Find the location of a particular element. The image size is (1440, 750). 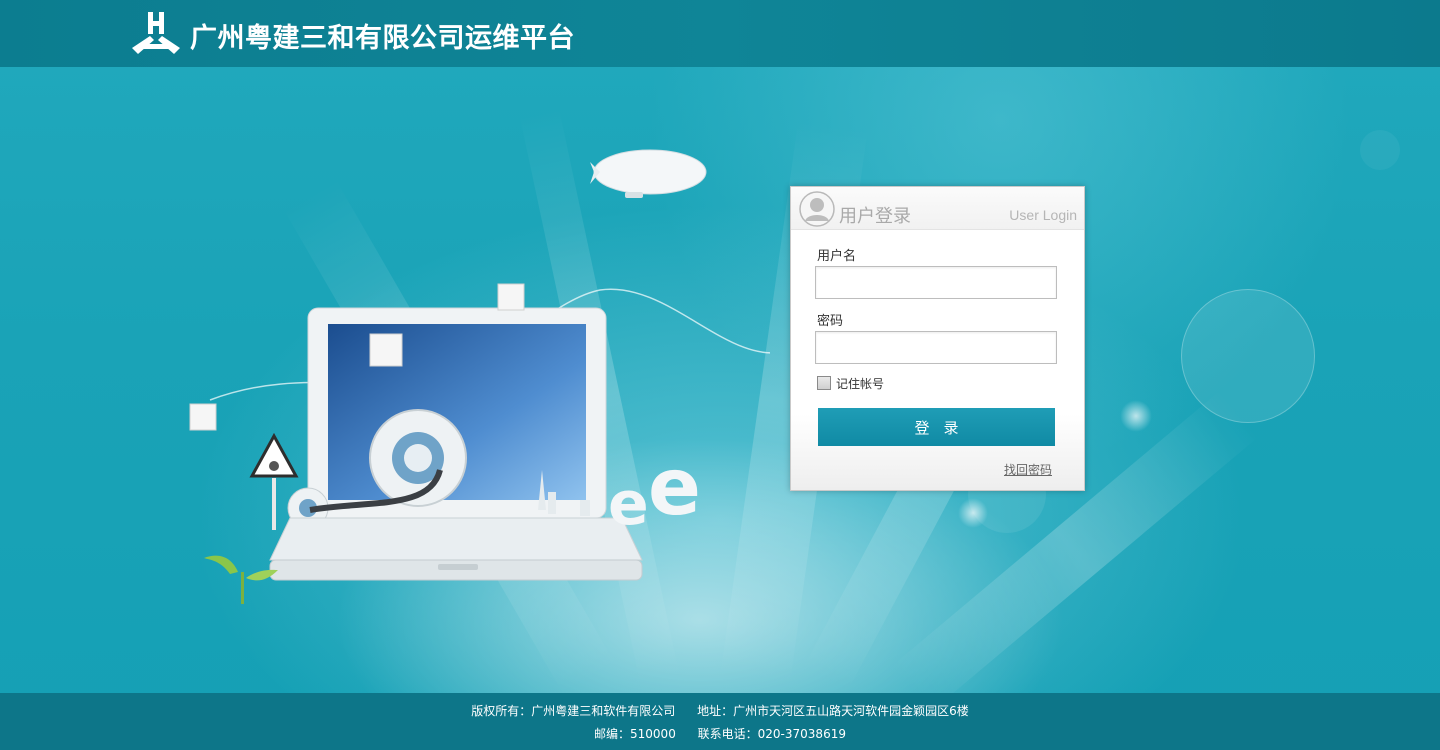

username-label: 用户名 is located at coordinates (837, 256).